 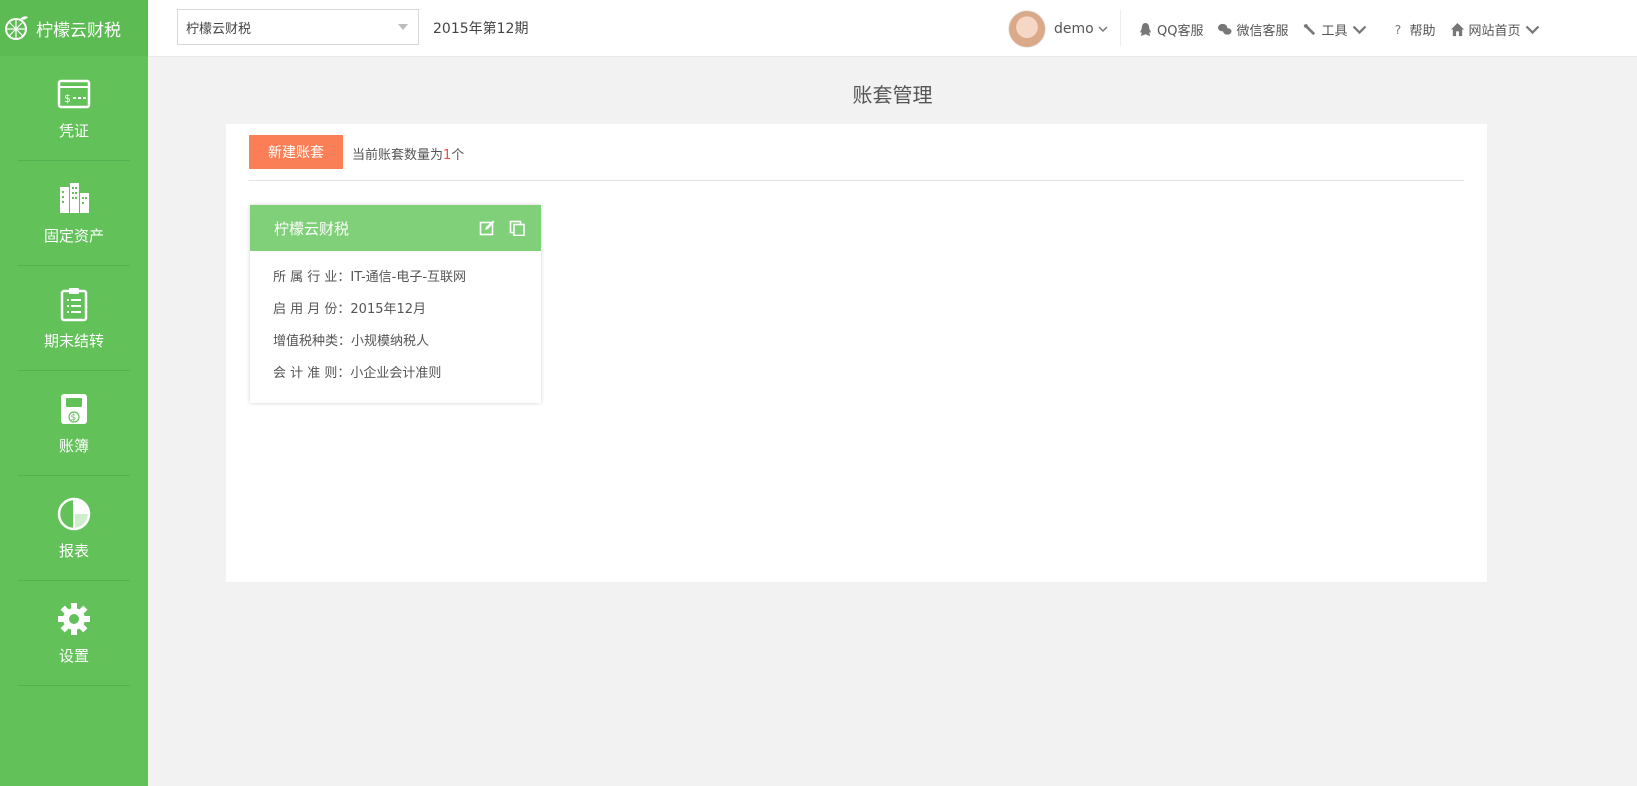 What do you see at coordinates (458, 155) in the screenshot?
I see `count-suffix: 个` at bounding box center [458, 155].